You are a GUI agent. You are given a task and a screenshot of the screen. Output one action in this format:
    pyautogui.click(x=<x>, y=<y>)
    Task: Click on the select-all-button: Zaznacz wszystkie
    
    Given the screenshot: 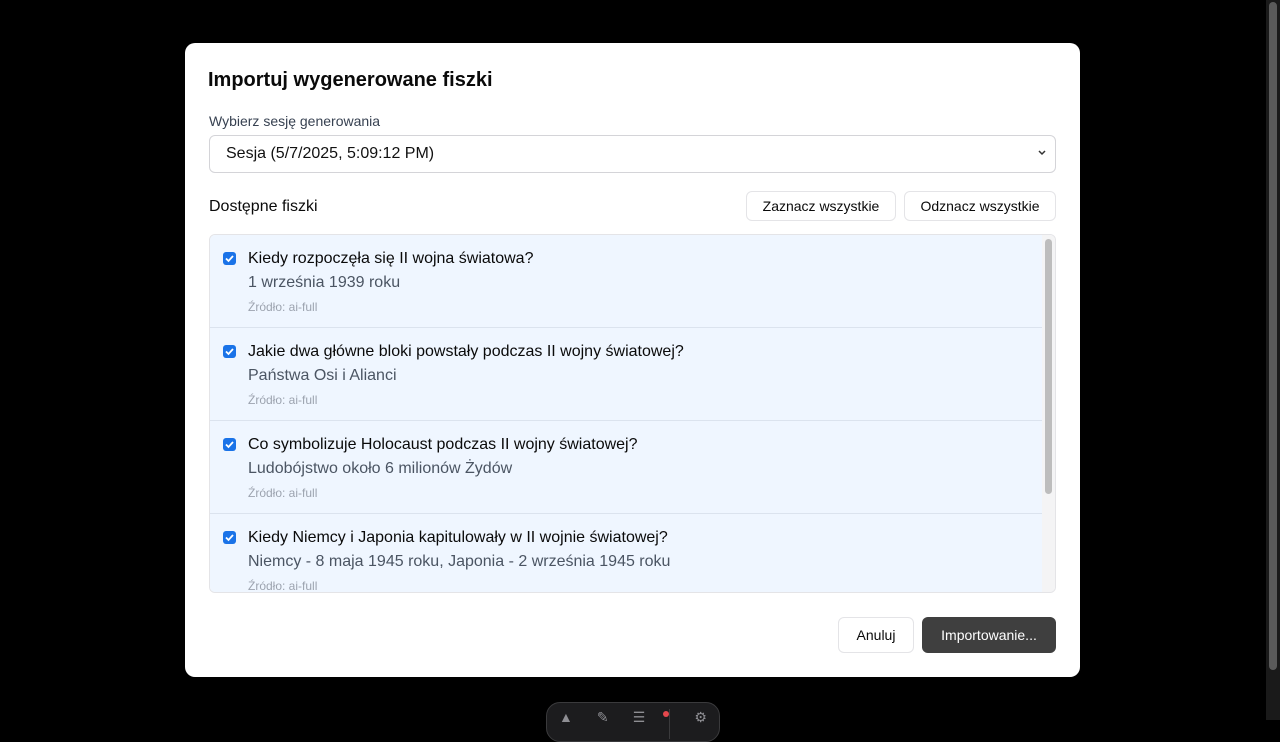 What is the action you would take?
    pyautogui.click(x=821, y=206)
    